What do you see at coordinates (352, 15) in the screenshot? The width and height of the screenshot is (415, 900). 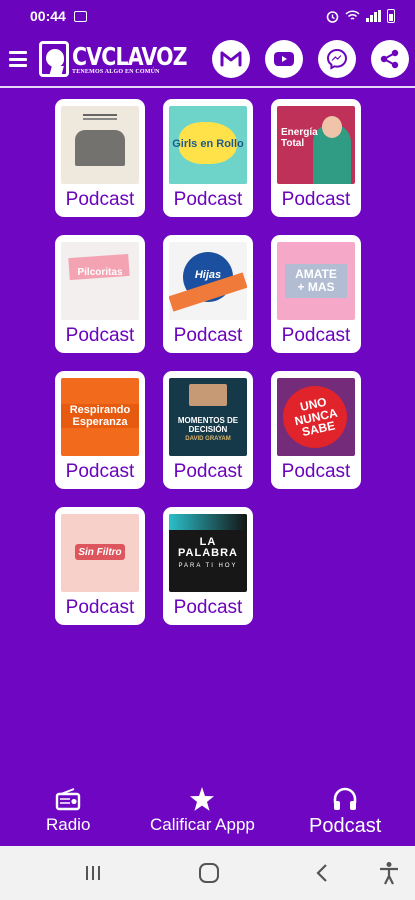 I see `wifi-icon` at bounding box center [352, 15].